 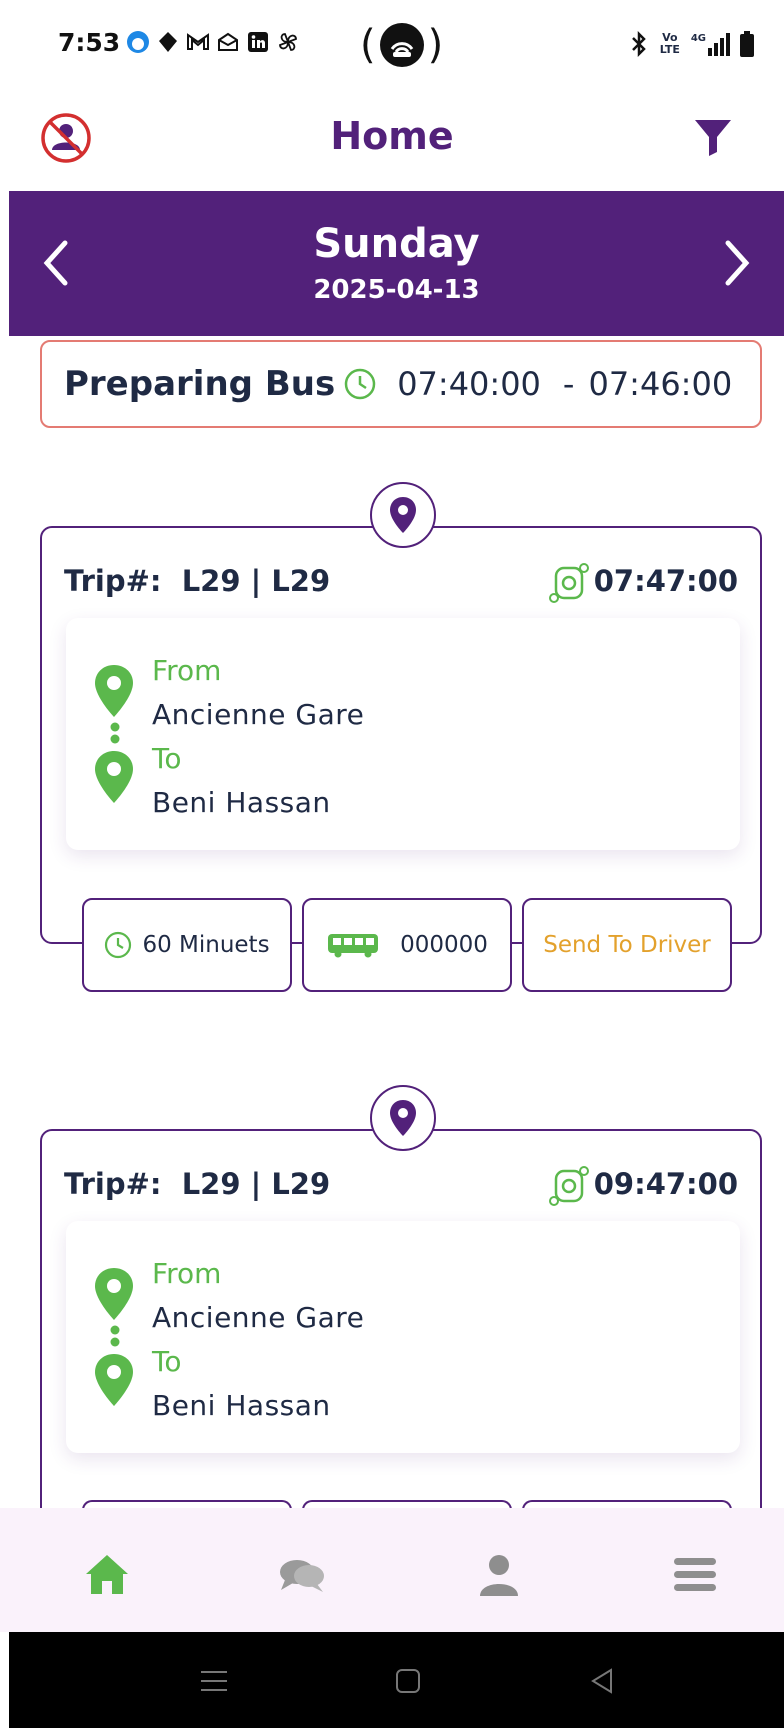 I want to click on send-to-driver-label: Send To Driver, so click(x=627, y=945).